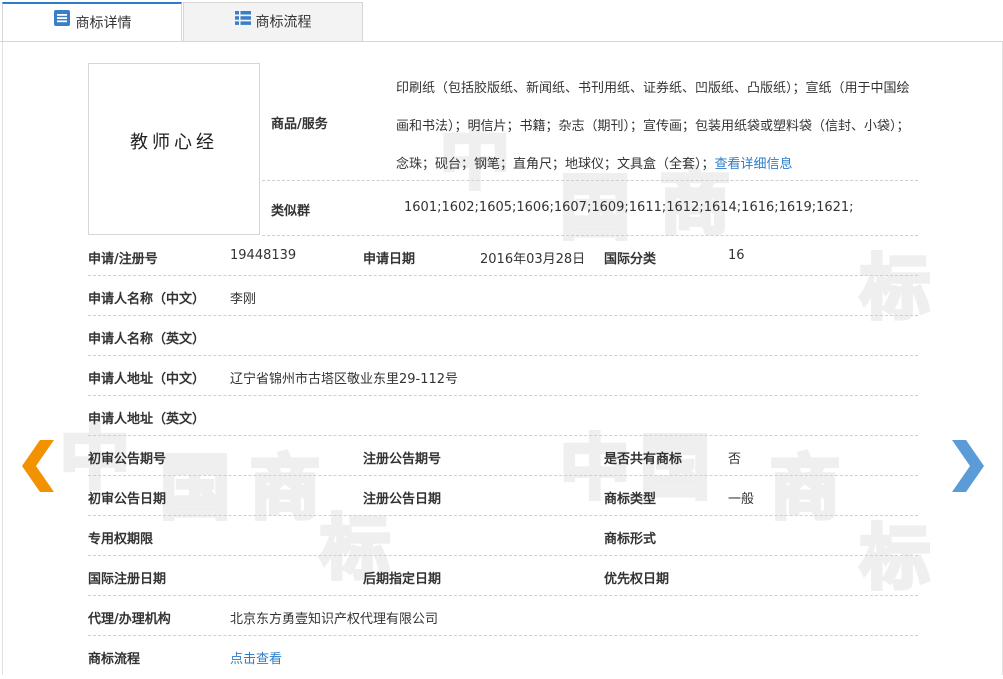  I want to click on address-en-label: 申请人地址（英文）, so click(147, 419).